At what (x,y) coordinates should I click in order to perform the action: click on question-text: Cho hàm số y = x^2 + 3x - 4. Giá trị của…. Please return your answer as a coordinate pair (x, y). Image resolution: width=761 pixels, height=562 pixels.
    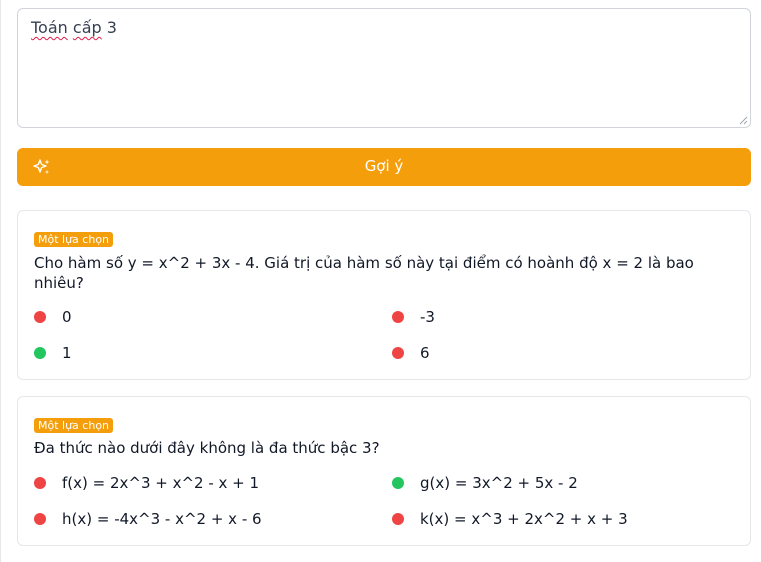
    Looking at the image, I should click on (364, 273).